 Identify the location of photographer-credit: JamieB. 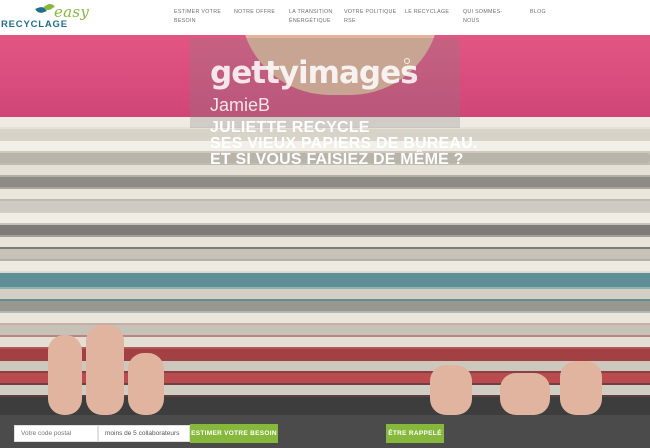
(240, 105).